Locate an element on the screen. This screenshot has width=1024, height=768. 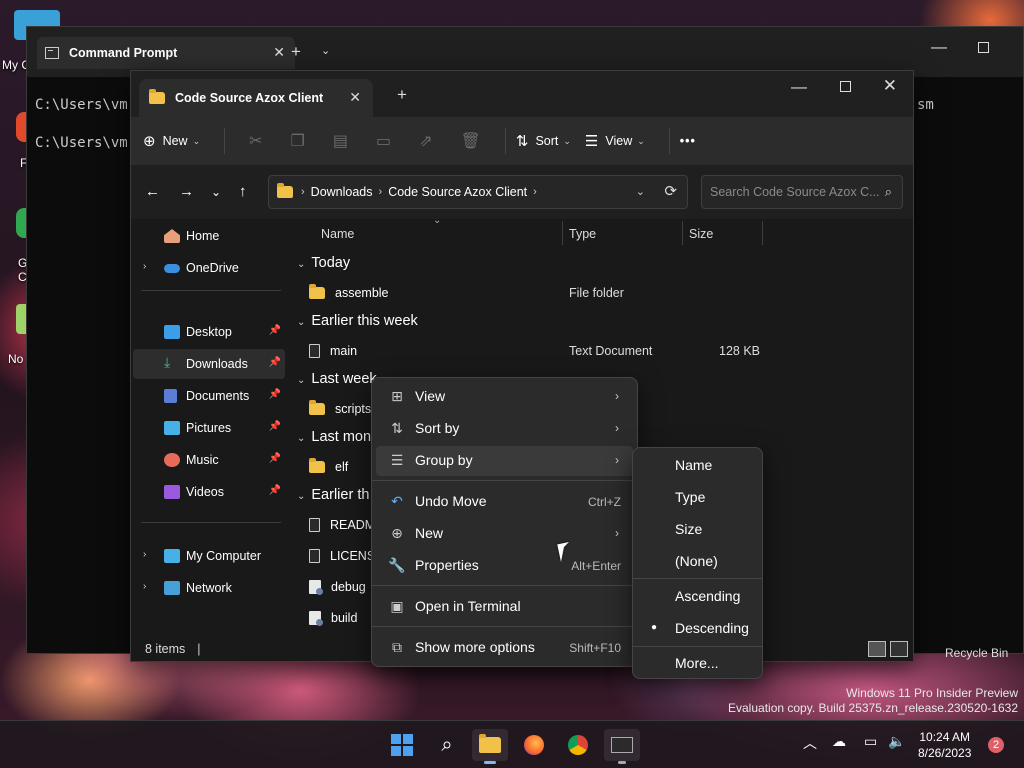
explorer-titlebar: Code Source Azox Client ✕ + — ✕ is located at coordinates (522, 94).